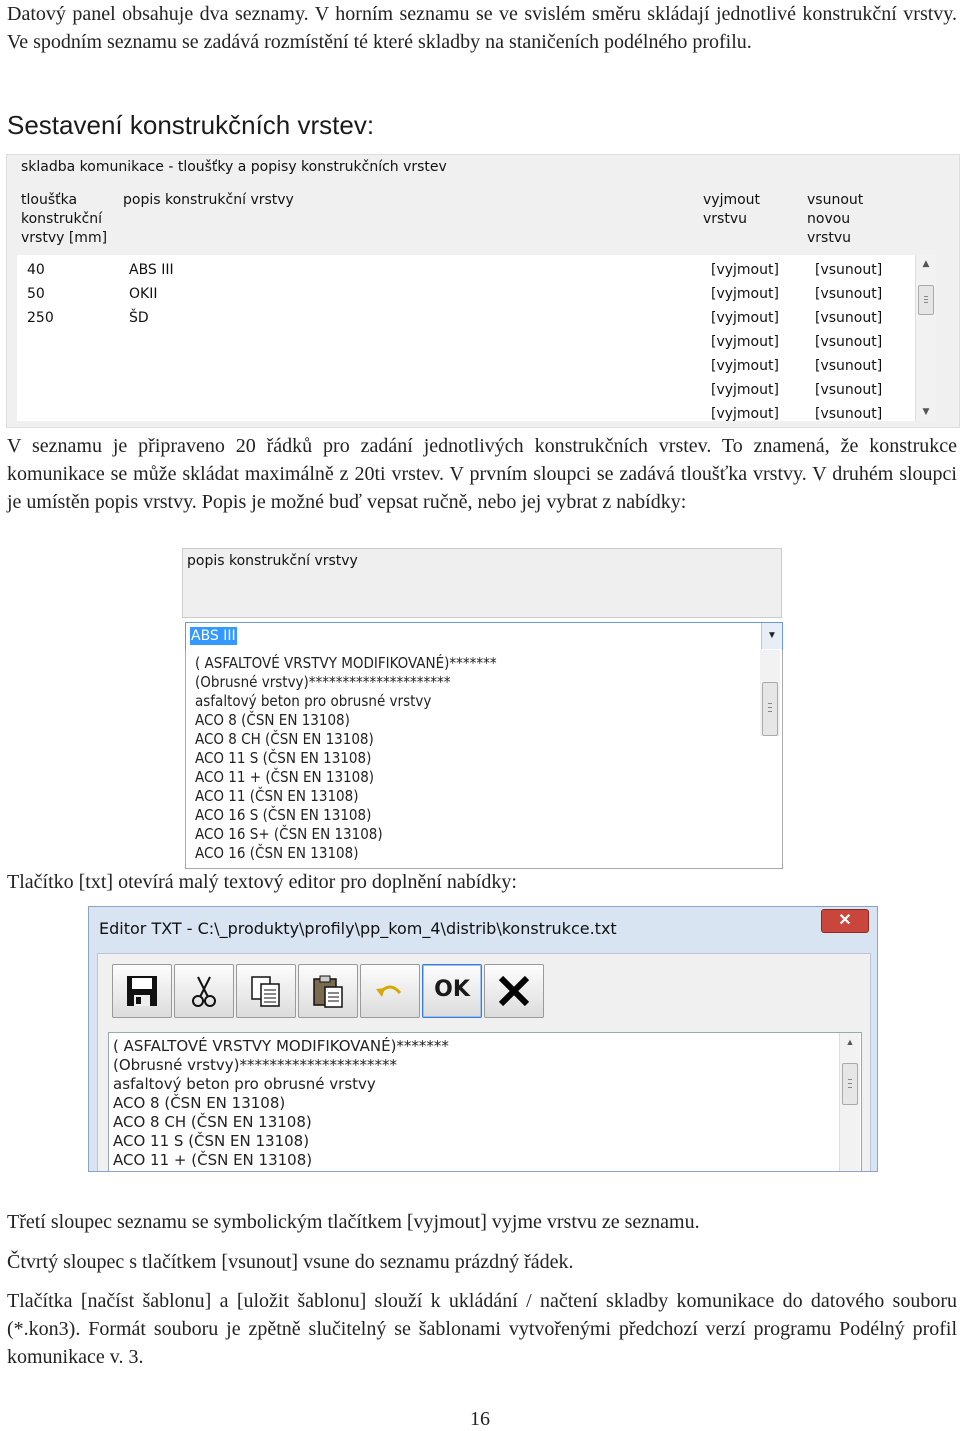 The height and width of the screenshot is (1431, 960). I want to click on text-line: ACO 11 S (ČSN EN 13108), so click(211, 1141).